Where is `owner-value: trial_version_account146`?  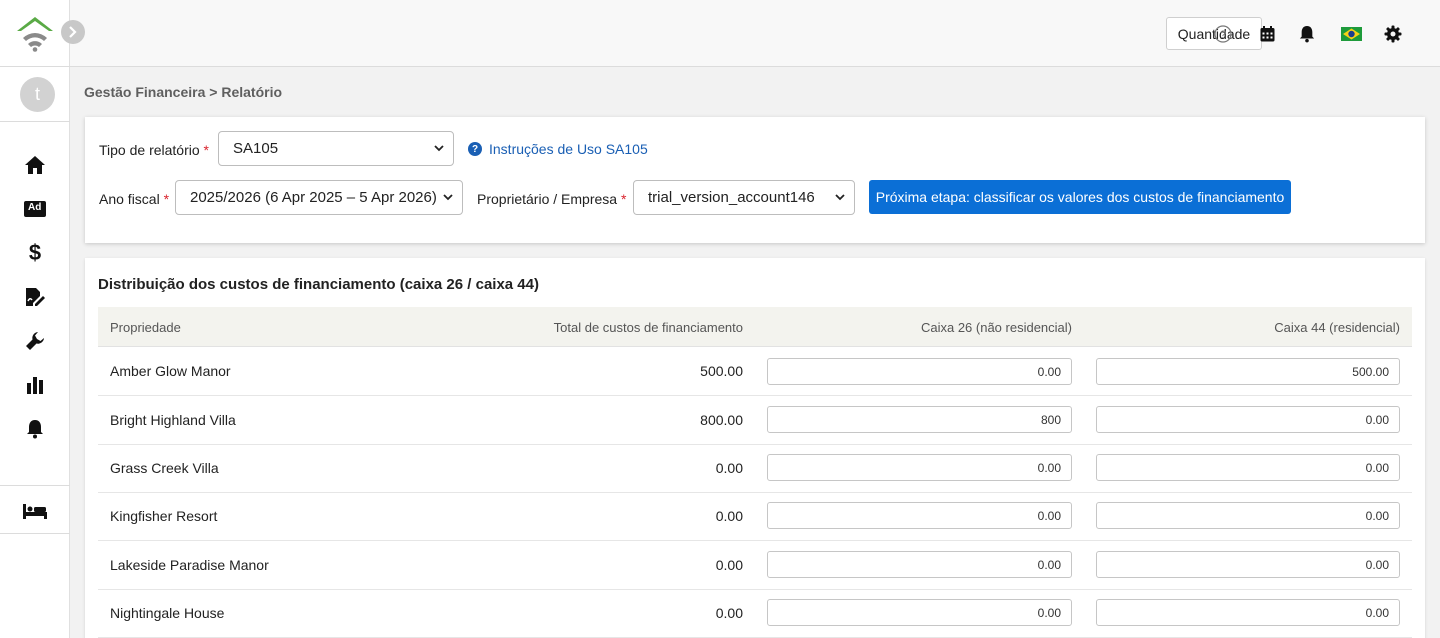 owner-value: trial_version_account146 is located at coordinates (731, 197).